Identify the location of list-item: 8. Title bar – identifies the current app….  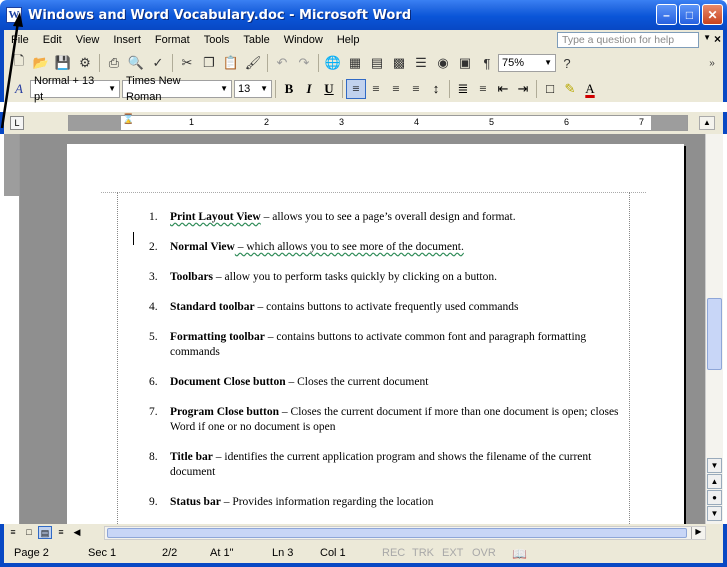
(384, 465).